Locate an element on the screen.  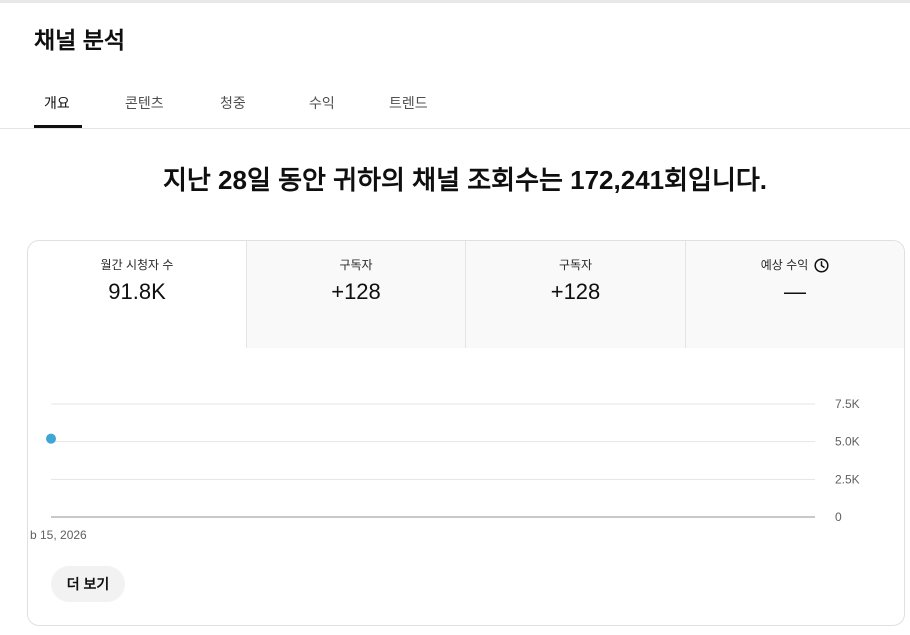
see-more-button: 더 보기 is located at coordinates (88, 584).